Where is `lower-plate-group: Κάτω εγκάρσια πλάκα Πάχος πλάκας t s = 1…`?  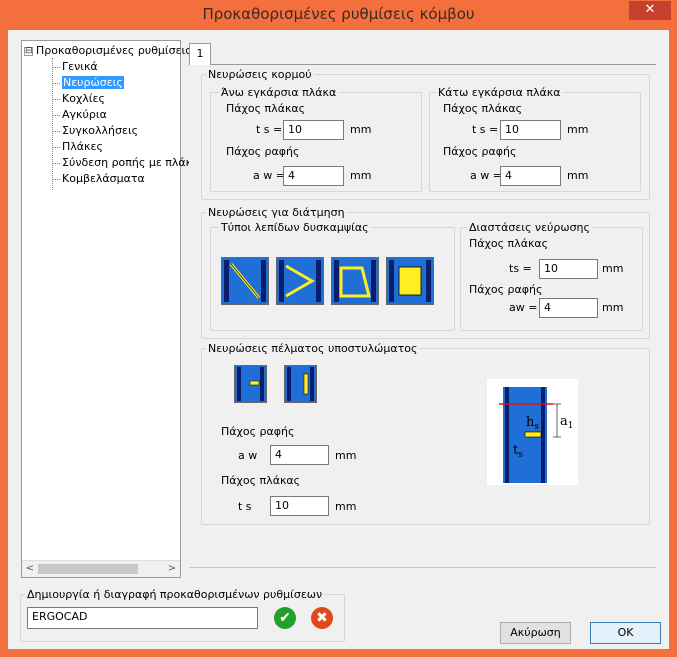
lower-plate-group: Κάτω εγκάρσια πλάκα Πάχος πλάκας t s = 1… is located at coordinates (535, 139).